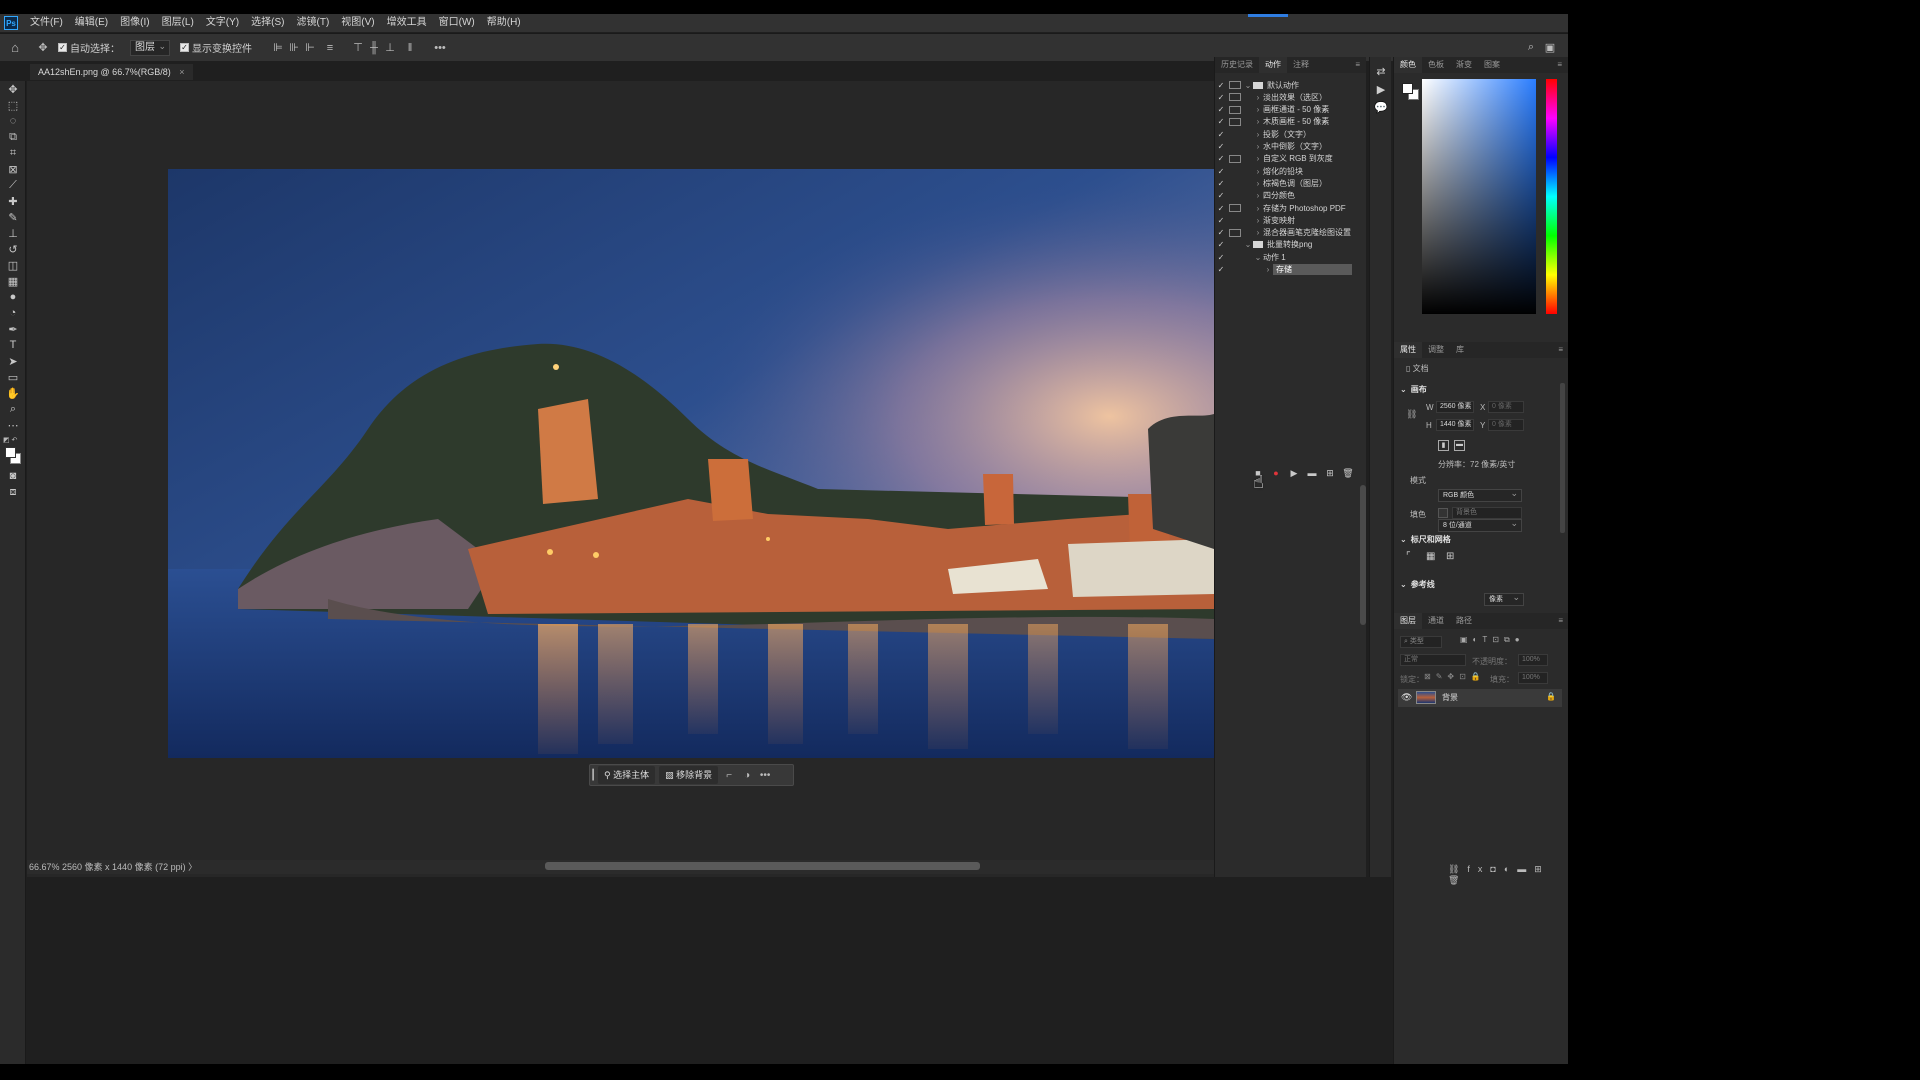 This screenshot has height=1080, width=1920. I want to click on tab-close-icon: ×, so click(181, 72).